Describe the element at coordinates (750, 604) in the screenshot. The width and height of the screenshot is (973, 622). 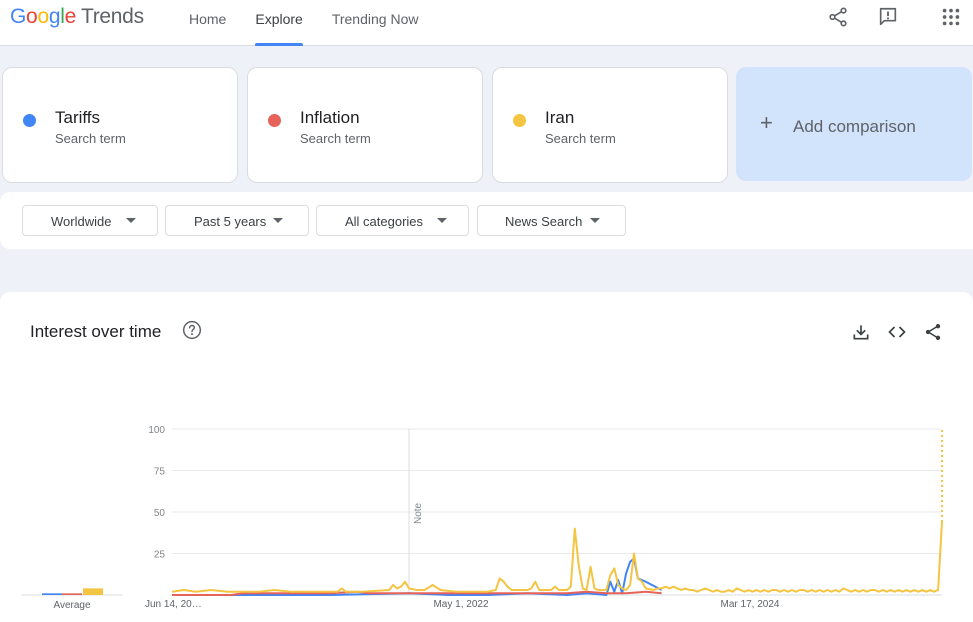
I see `x-tick-label: Mar 17, 2024` at that location.